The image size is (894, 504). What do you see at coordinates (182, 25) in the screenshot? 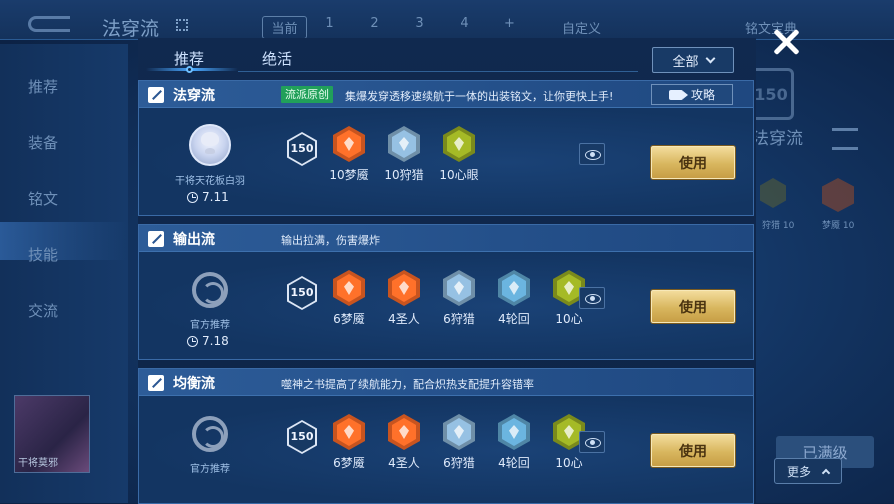
I see `grid-icon` at bounding box center [182, 25].